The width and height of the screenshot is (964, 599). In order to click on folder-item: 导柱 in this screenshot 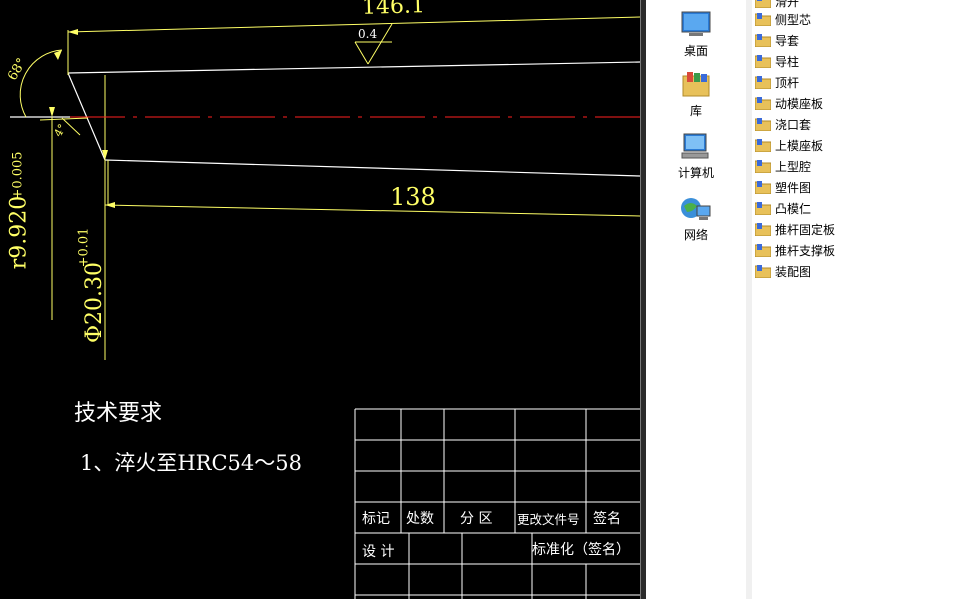, I will do `click(777, 61)`.